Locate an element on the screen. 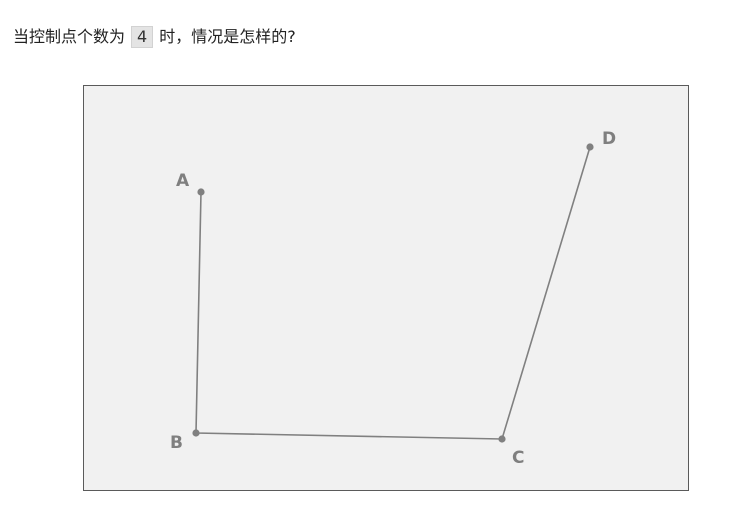 Image resolution: width=750 pixels, height=519 pixels. control-point-count: 4 is located at coordinates (142, 37).